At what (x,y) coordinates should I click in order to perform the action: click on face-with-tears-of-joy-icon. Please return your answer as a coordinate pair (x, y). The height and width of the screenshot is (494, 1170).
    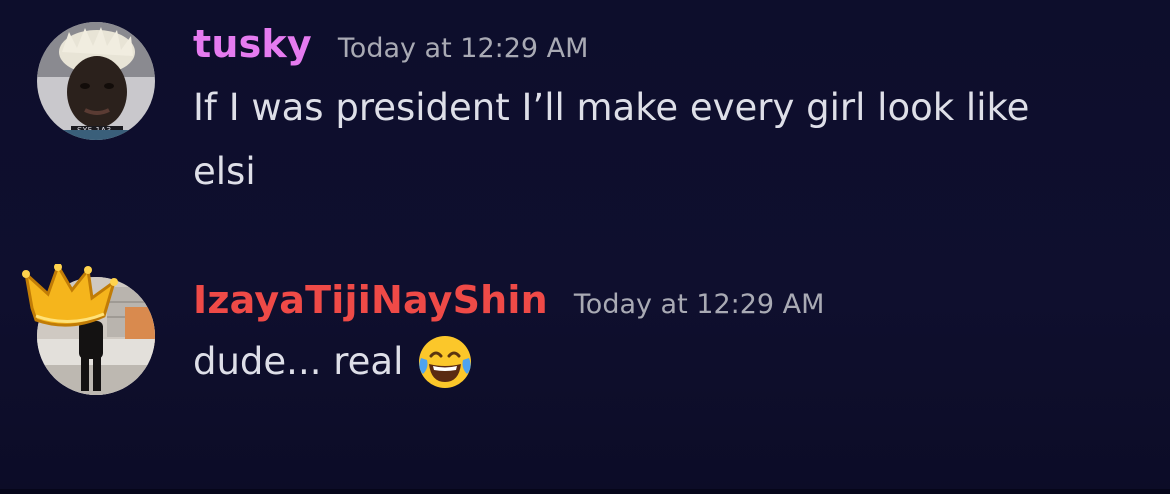
    Looking at the image, I should click on (445, 362).